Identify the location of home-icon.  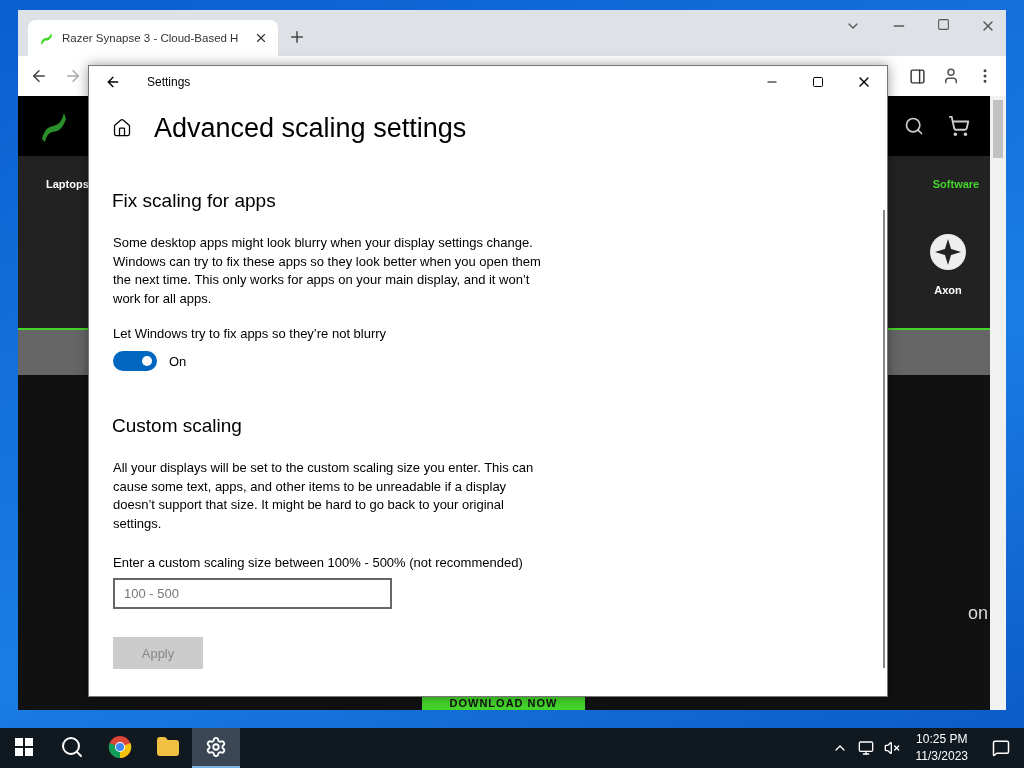
(122, 128).